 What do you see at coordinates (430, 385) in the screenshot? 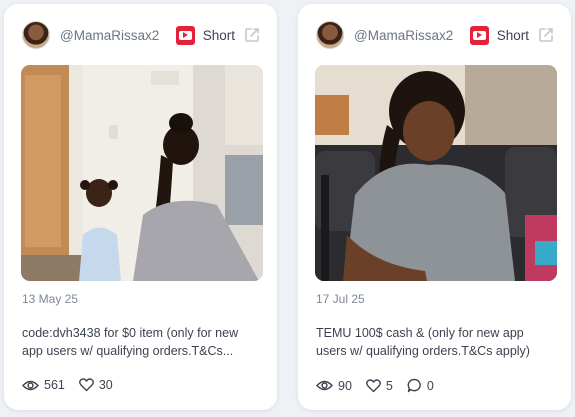
I see `comments-count: 0` at bounding box center [430, 385].